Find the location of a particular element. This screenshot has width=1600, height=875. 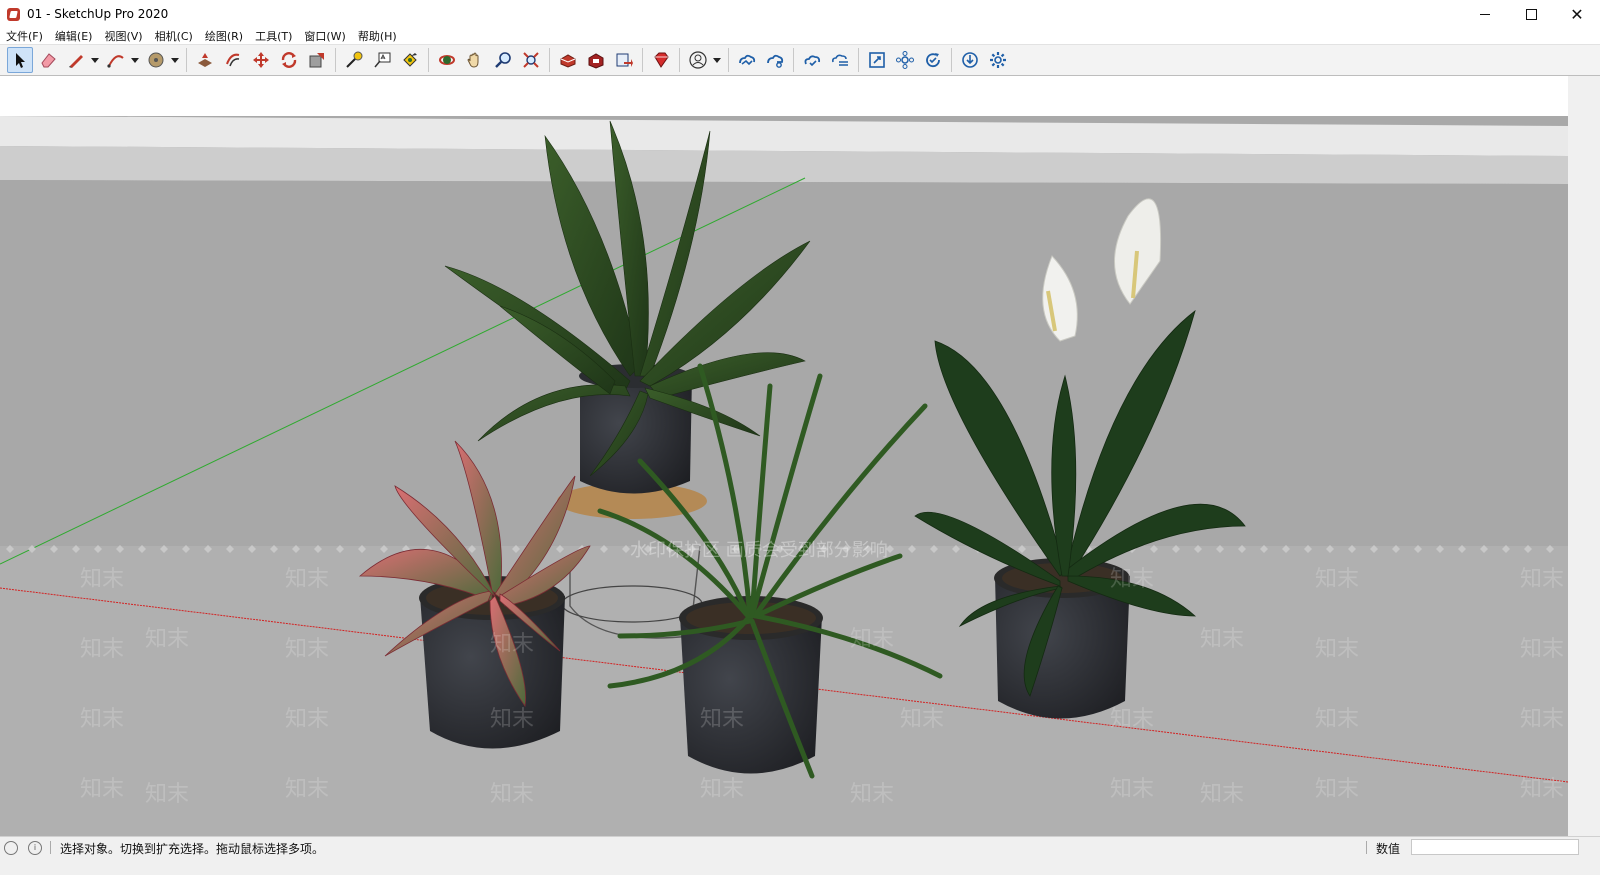

watermark-overlay: 水印保护区 画质会受到部分影响 is located at coordinates (759, 550).